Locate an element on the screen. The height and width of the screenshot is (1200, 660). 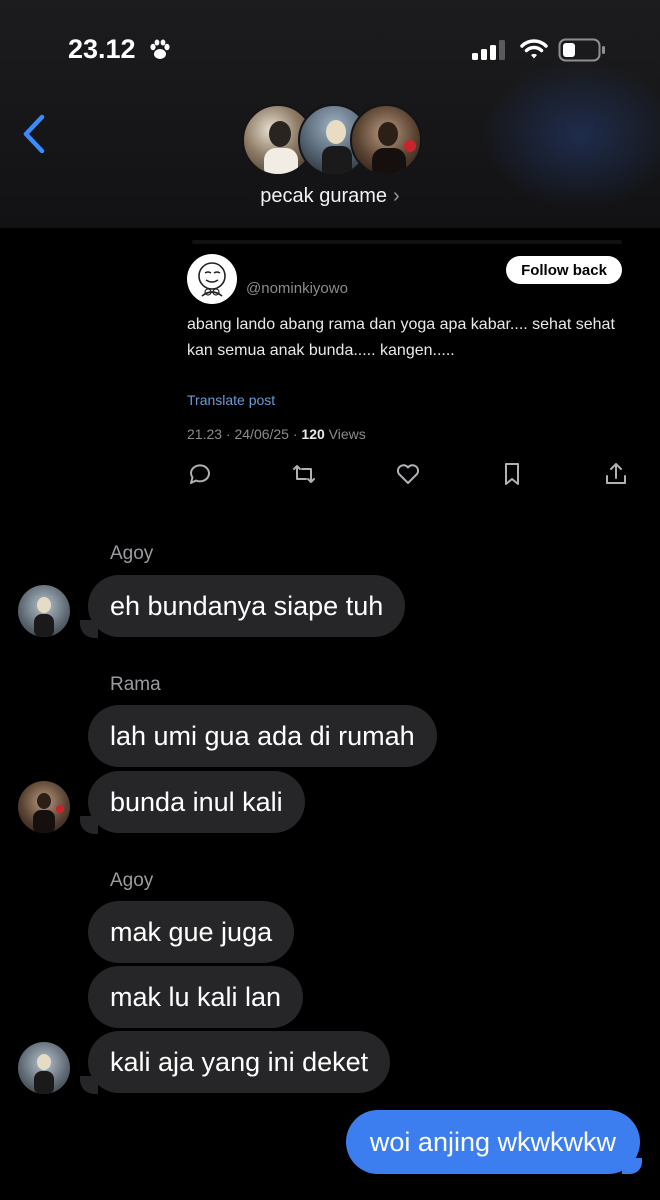
repost-icon is located at coordinates (304, 474).